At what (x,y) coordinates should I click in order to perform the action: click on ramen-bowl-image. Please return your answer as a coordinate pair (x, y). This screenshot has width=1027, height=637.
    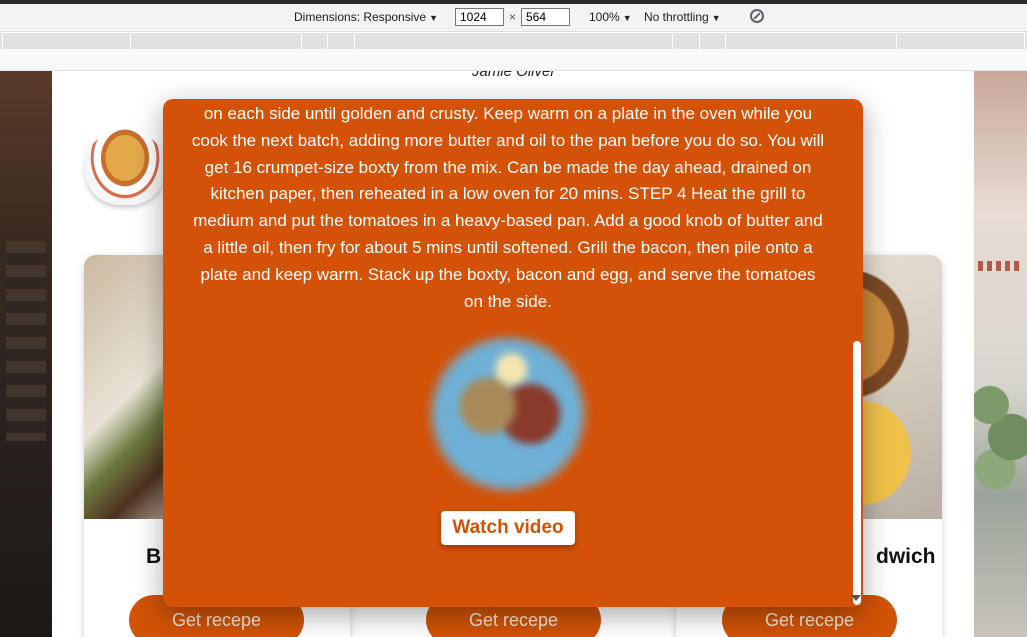
    Looking at the image, I should click on (125, 167).